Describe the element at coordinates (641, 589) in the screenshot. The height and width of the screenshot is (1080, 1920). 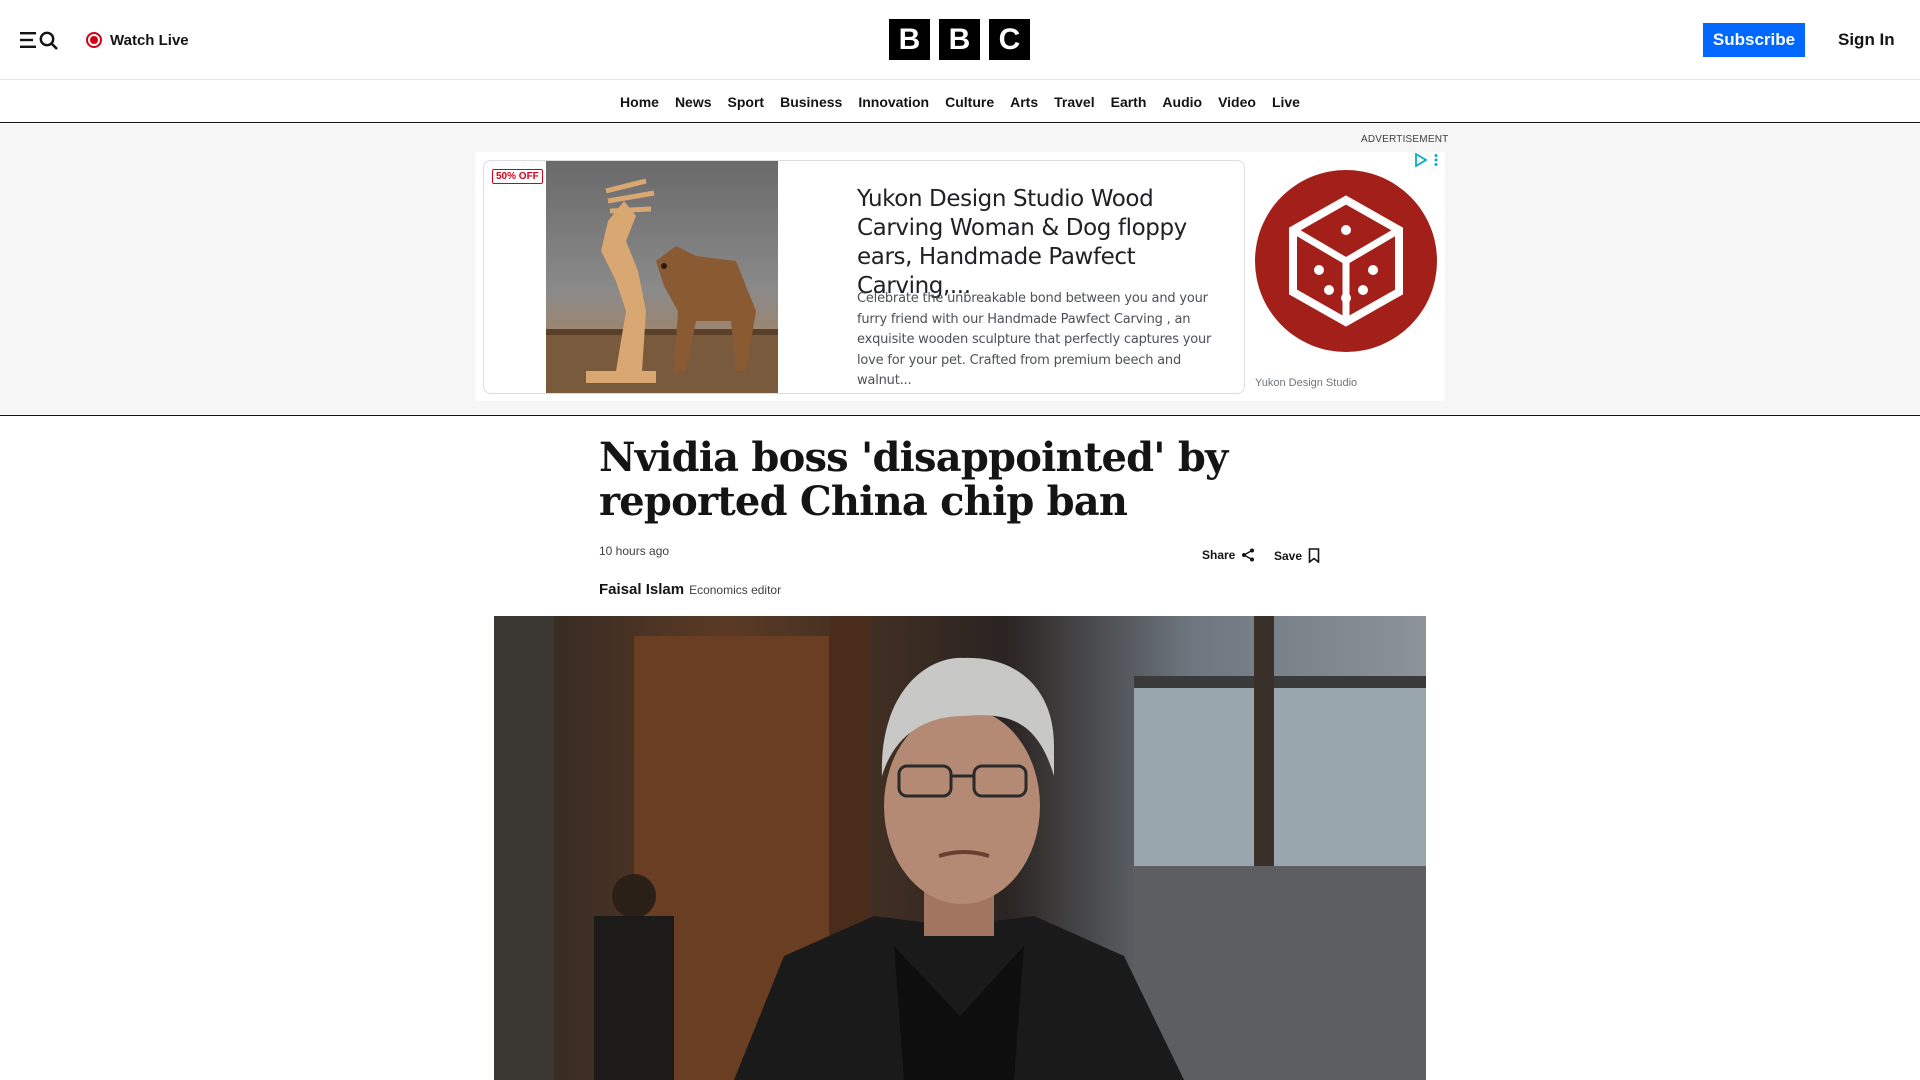
I see `author-name: Faisal Islam` at that location.